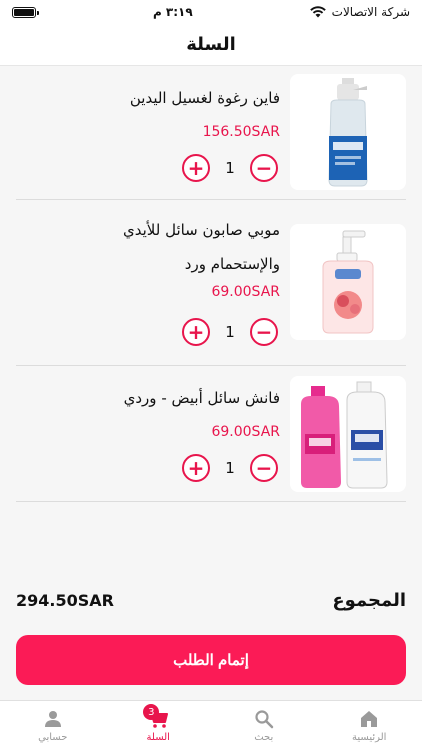 The image size is (422, 750). I want to click on total-label: المجموع, so click(369, 600).